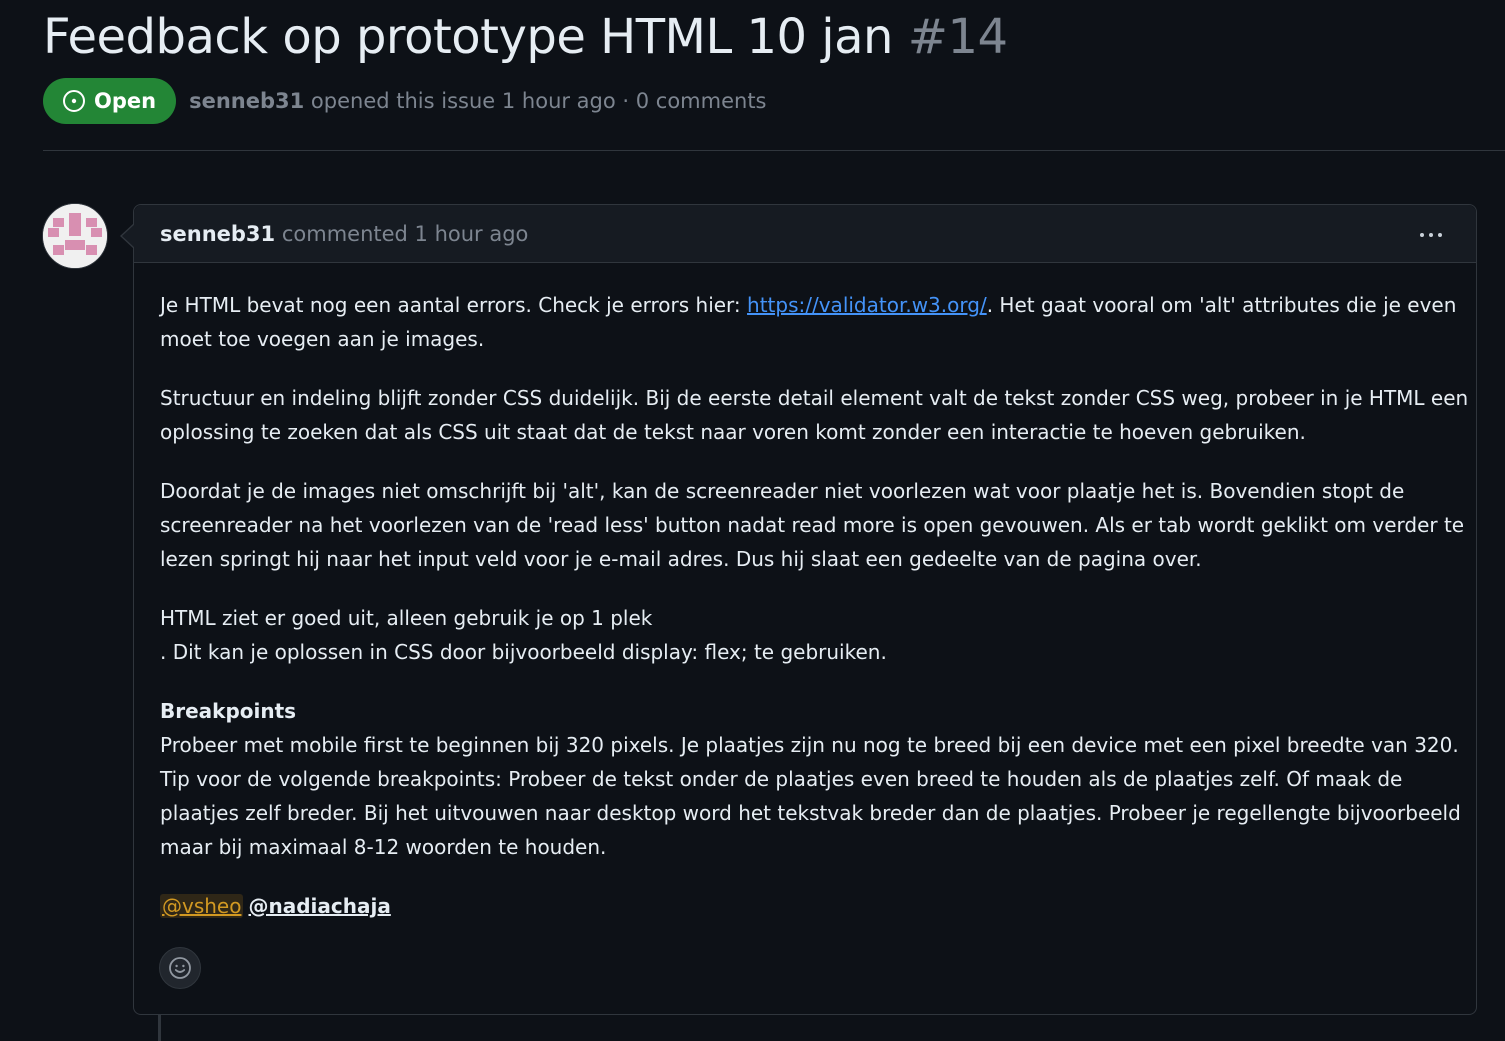 The height and width of the screenshot is (1041, 1505). Describe the element at coordinates (74, 101) in the screenshot. I see `issue-opened-icon` at that location.